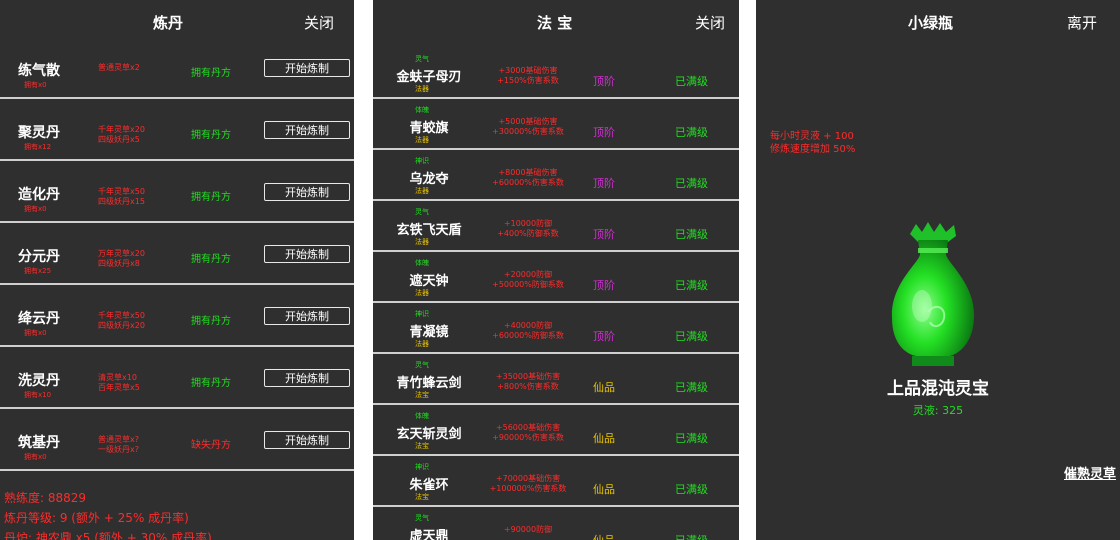 The width and height of the screenshot is (1120, 540). Describe the element at coordinates (39, 71) in the screenshot. I see `pill-name: 练气散` at that location.